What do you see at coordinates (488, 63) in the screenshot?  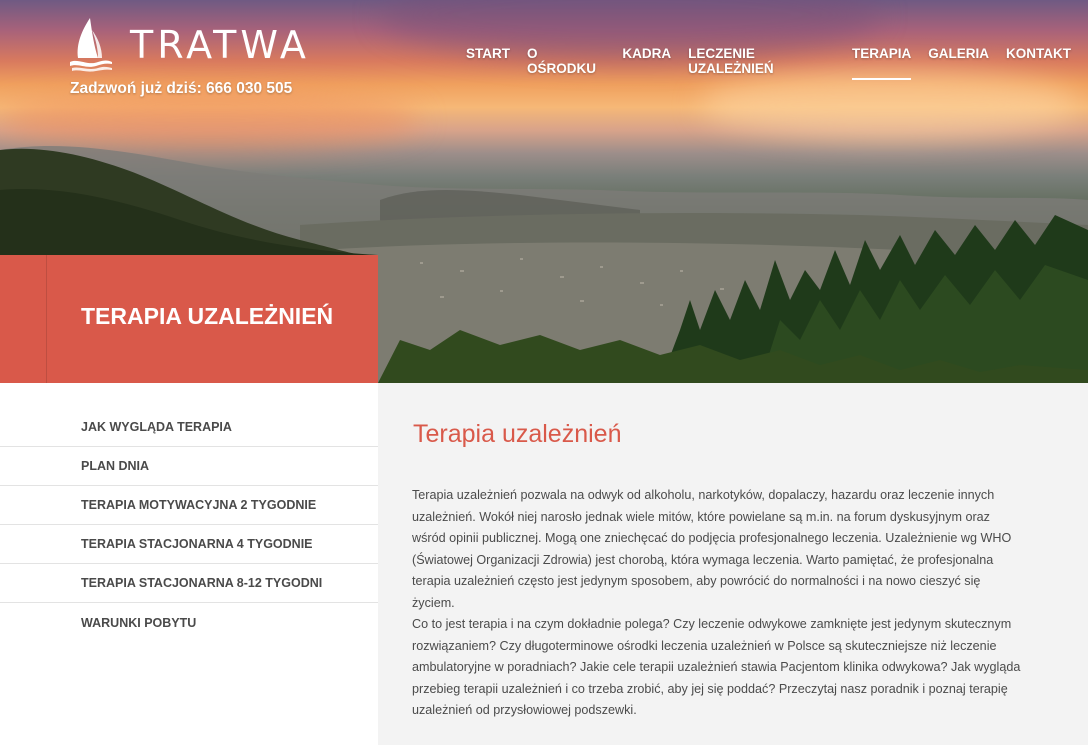 I see `nav-item-start: START` at bounding box center [488, 63].